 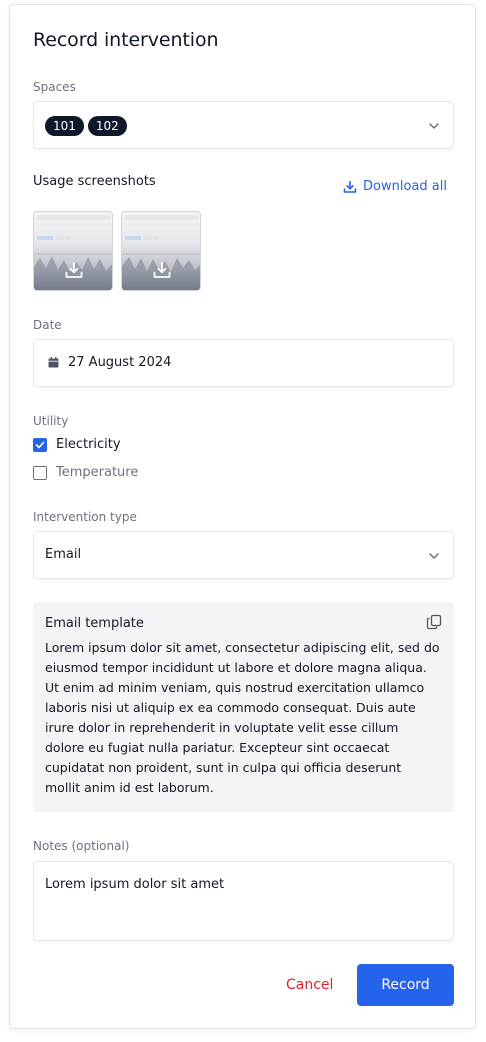 What do you see at coordinates (47, 325) in the screenshot?
I see `date-label: Date` at bounding box center [47, 325].